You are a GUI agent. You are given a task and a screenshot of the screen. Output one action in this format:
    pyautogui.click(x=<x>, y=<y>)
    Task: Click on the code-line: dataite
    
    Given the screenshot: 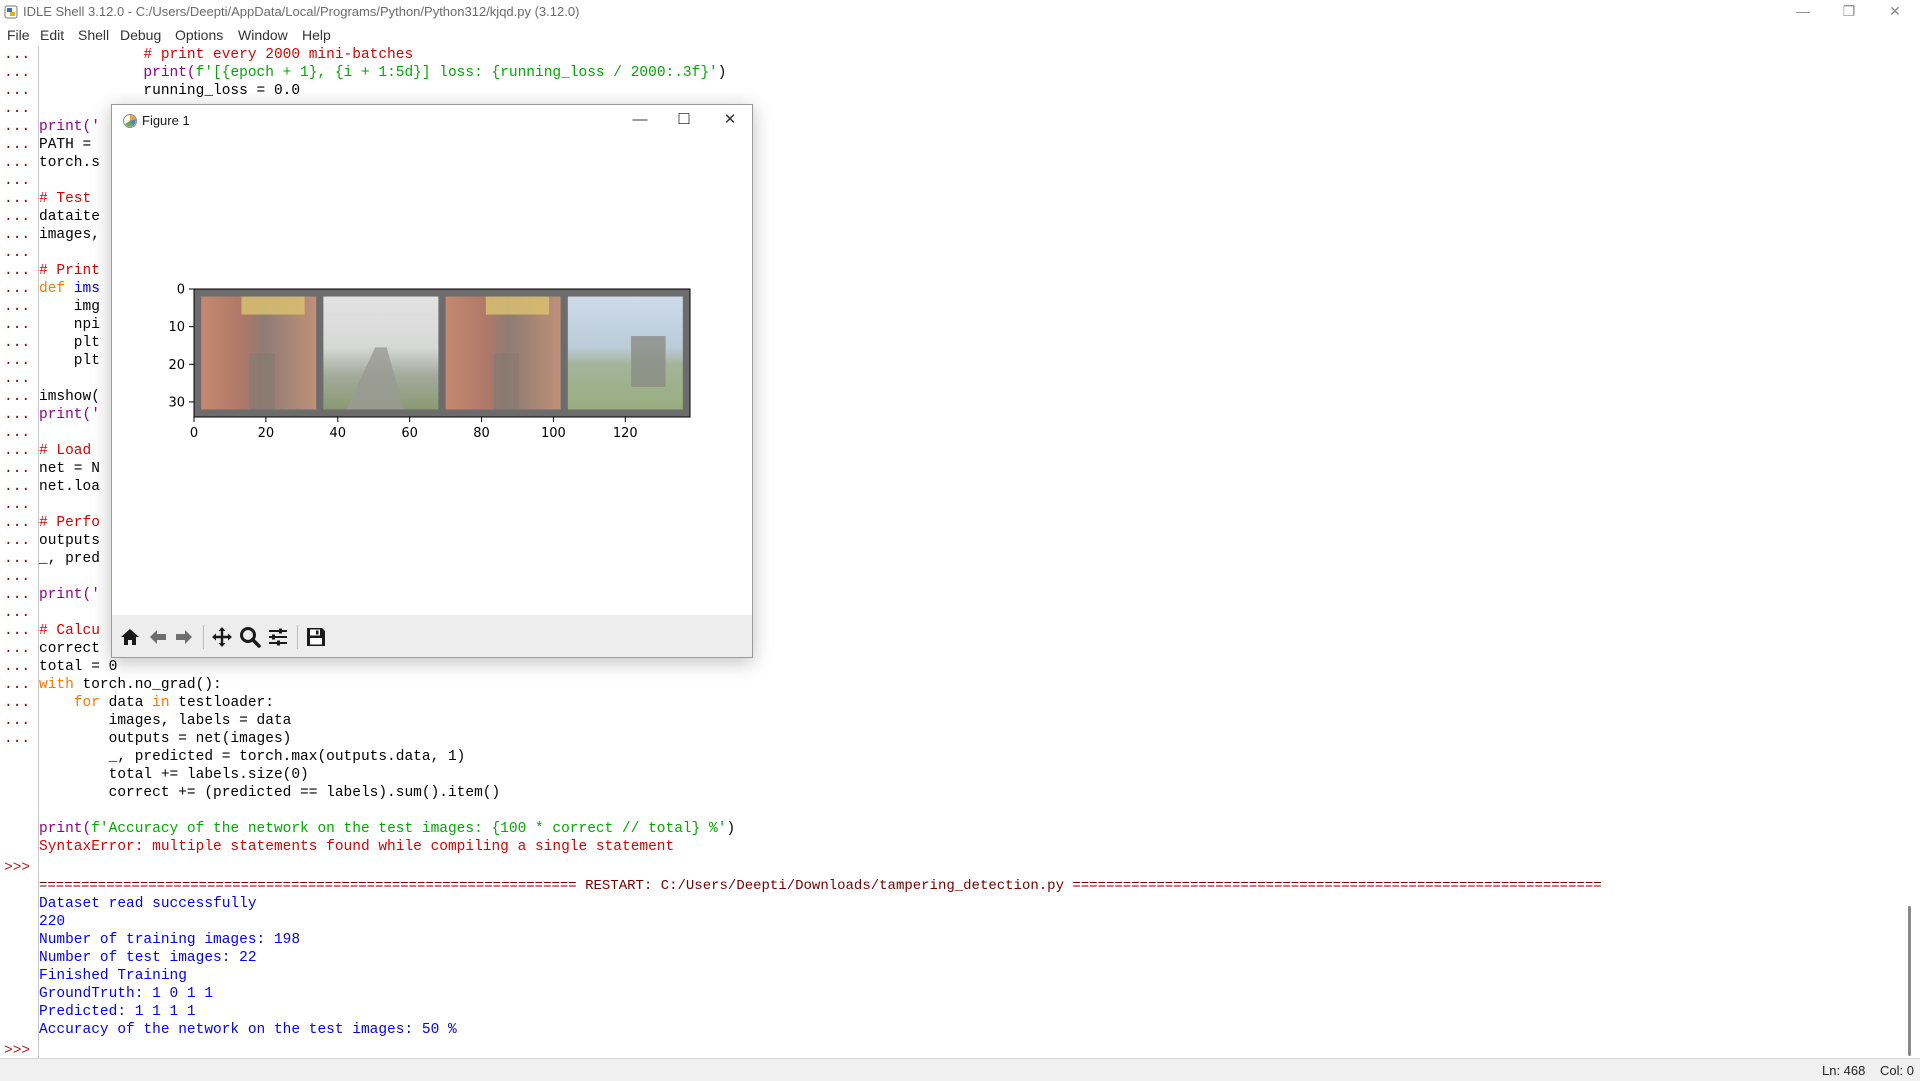 What is the action you would take?
    pyautogui.click(x=69, y=217)
    